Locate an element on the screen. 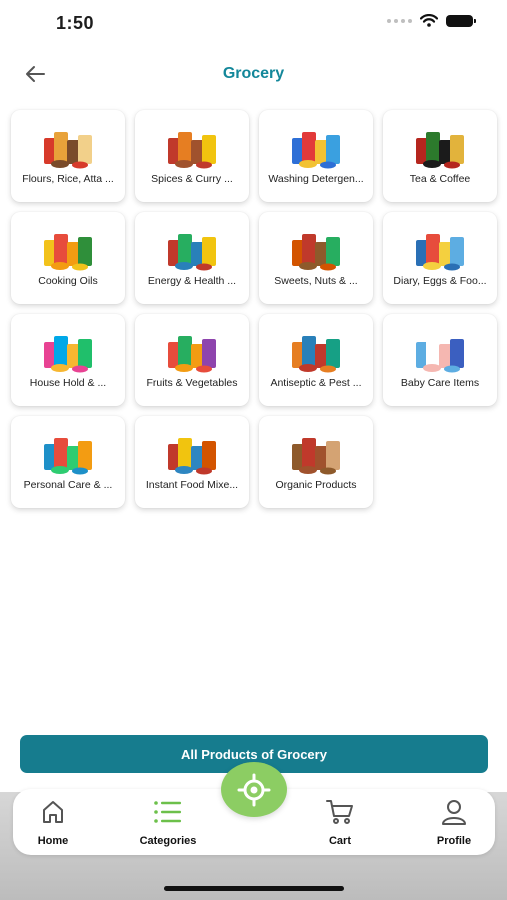  list-icon is located at coordinates (168, 812).